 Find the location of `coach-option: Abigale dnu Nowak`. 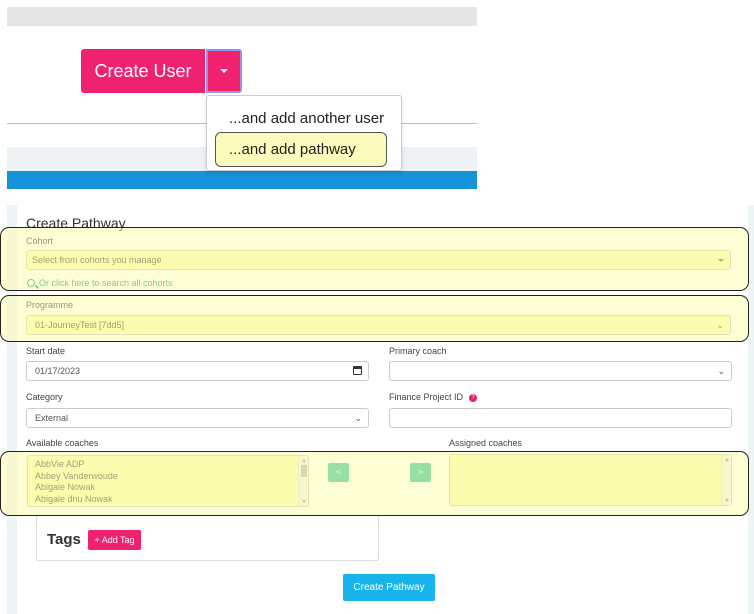

coach-option: Abigale dnu Nowak is located at coordinates (168, 500).